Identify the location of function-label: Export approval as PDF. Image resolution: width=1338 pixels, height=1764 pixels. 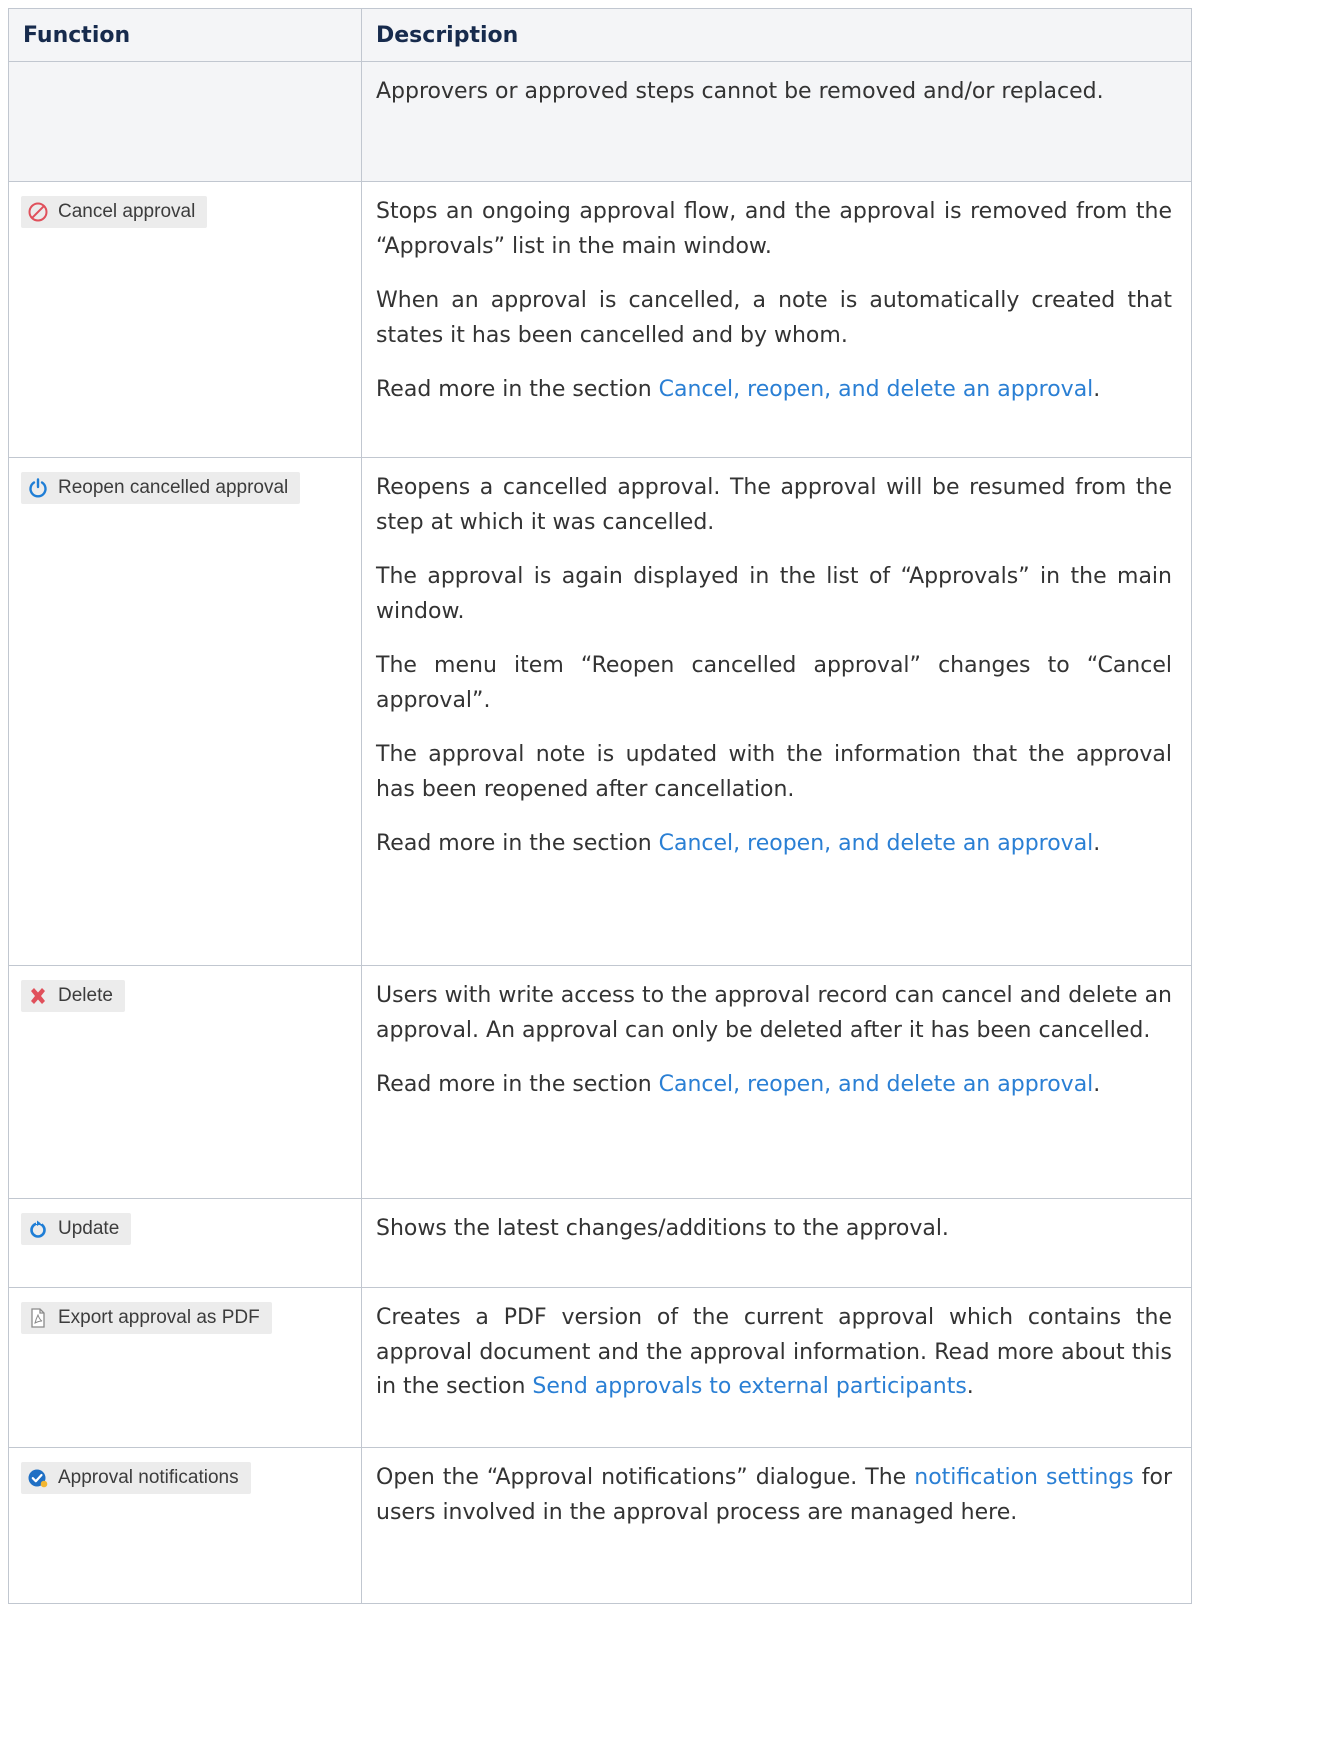
(159, 1317).